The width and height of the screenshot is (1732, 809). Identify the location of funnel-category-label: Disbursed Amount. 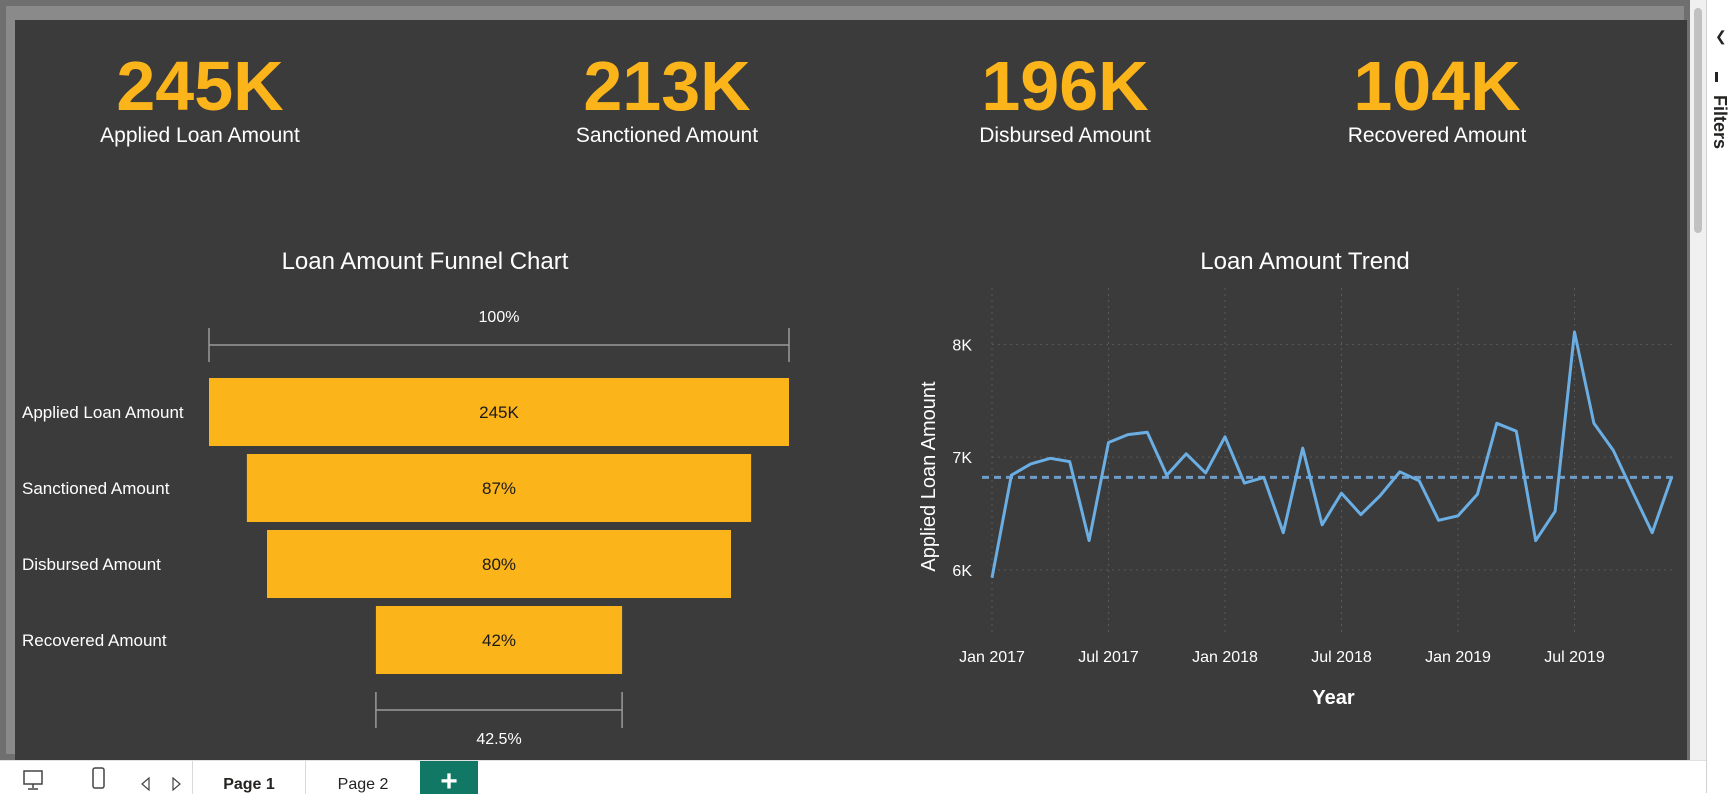
(91, 564).